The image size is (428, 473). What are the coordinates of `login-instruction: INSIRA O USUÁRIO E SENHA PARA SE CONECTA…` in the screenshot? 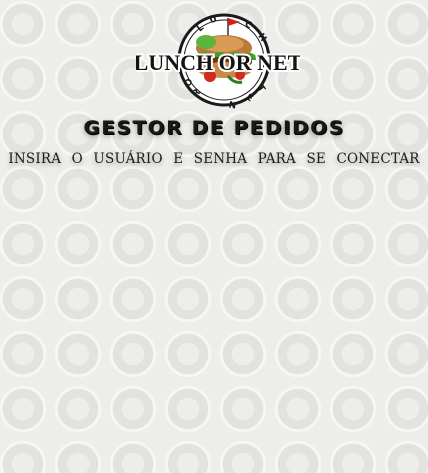 It's located at (214, 159).